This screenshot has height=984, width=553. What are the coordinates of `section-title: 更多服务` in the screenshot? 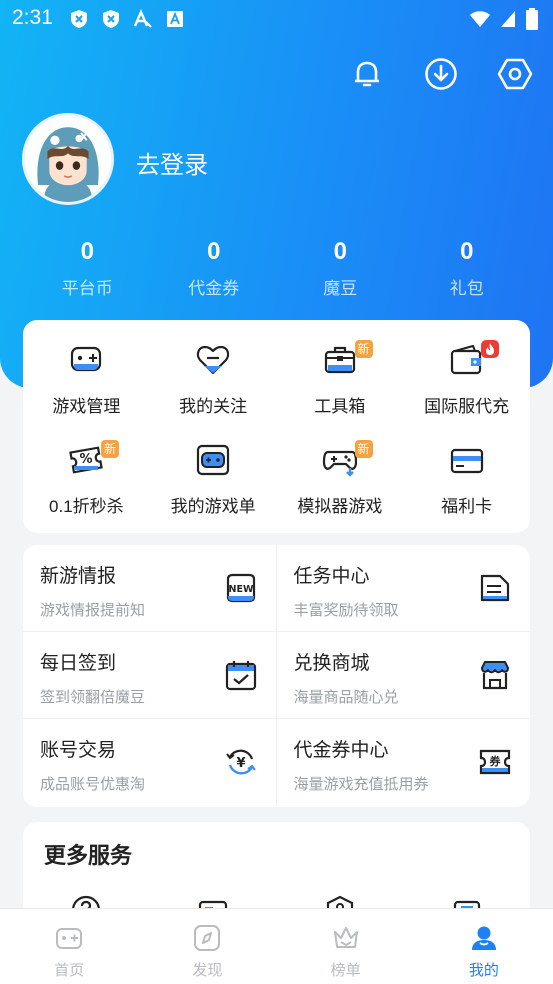 It's located at (88, 855).